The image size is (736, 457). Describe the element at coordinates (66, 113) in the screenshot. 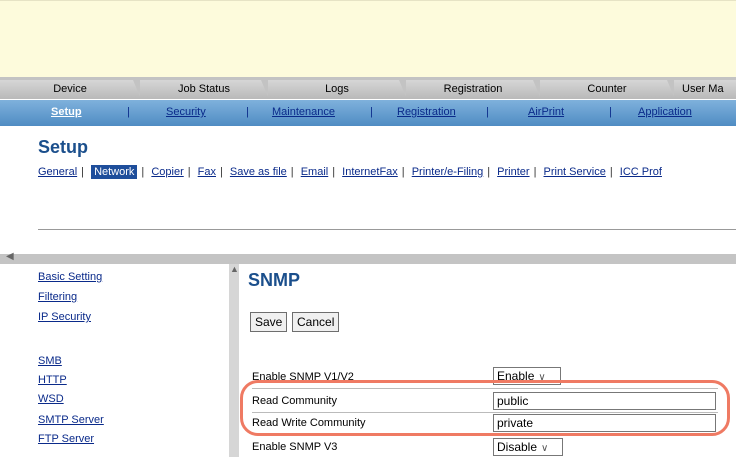

I see `subtab-setup: Setup` at that location.